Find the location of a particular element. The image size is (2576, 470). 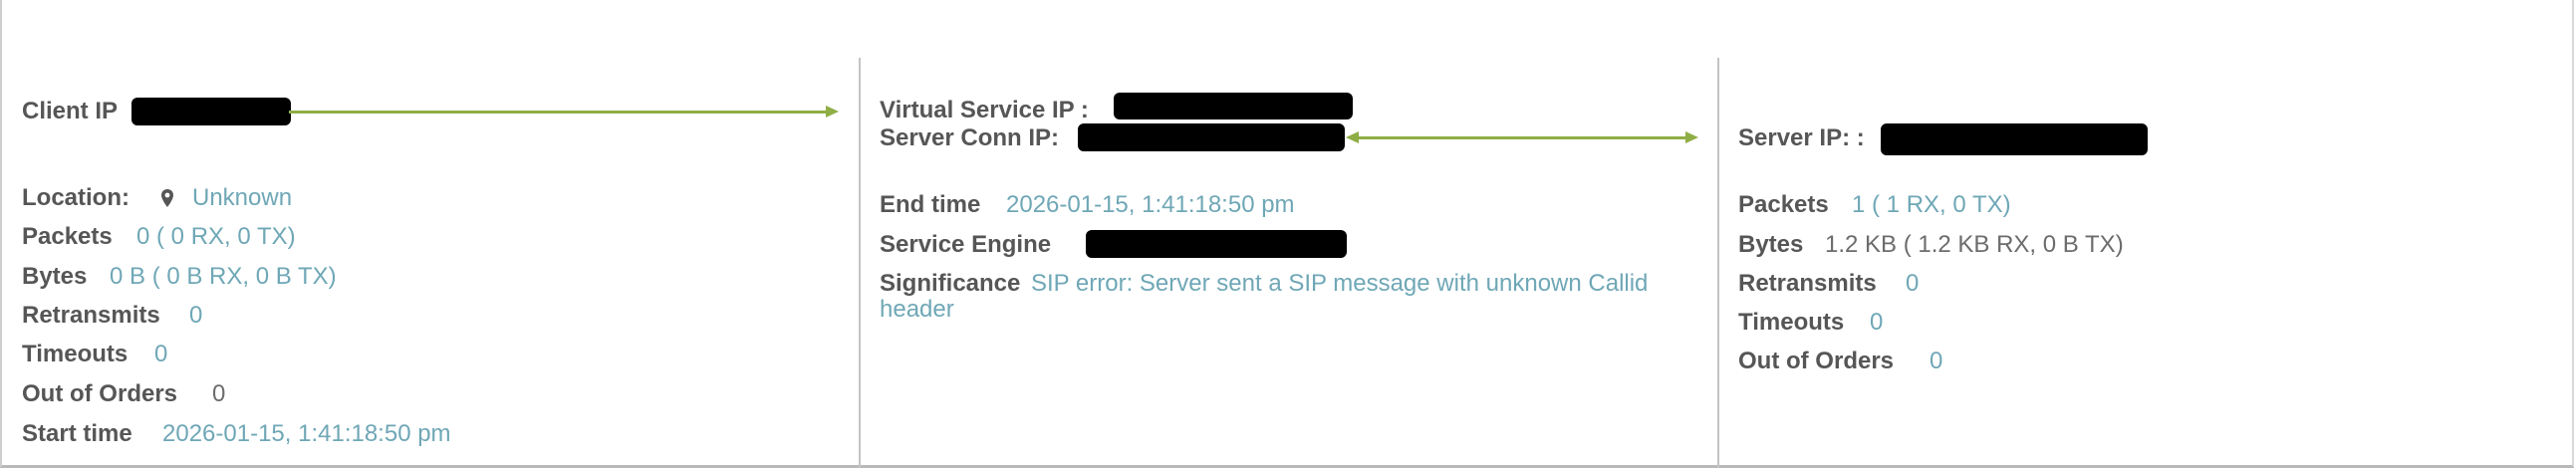

service-engine-label: Service Engine is located at coordinates (966, 244).